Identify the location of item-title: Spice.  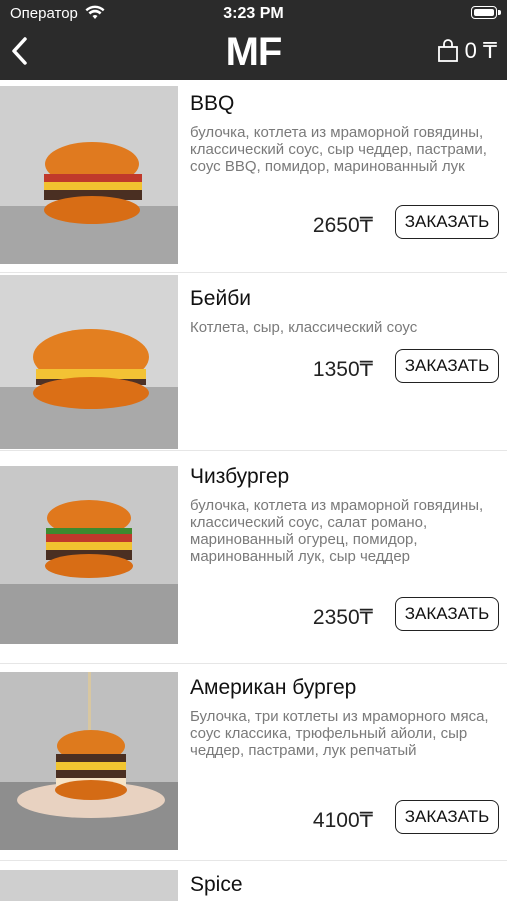
(216, 884).